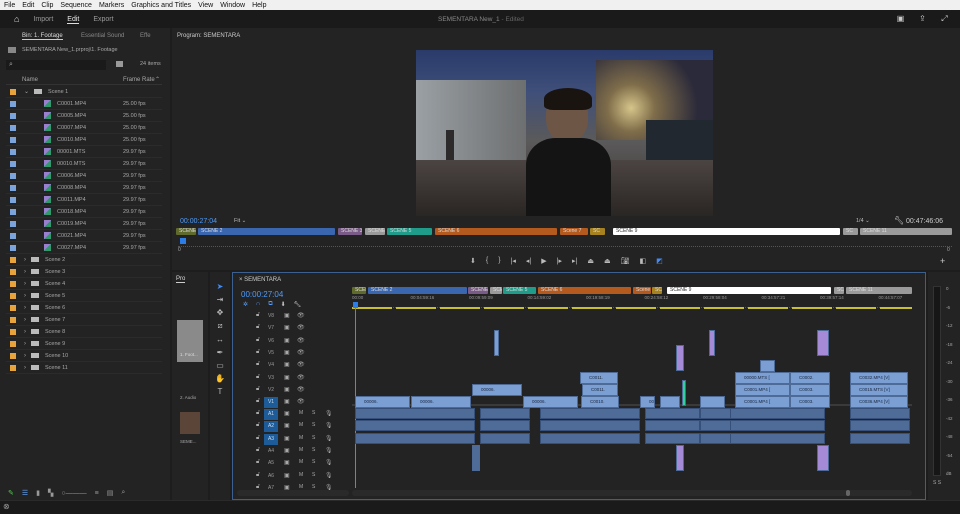 Image resolution: width=960 pixels, height=514 pixels. What do you see at coordinates (84, 236) in the screenshot?
I see `clip-row: C0021.MP4 29.97 fps` at bounding box center [84, 236].